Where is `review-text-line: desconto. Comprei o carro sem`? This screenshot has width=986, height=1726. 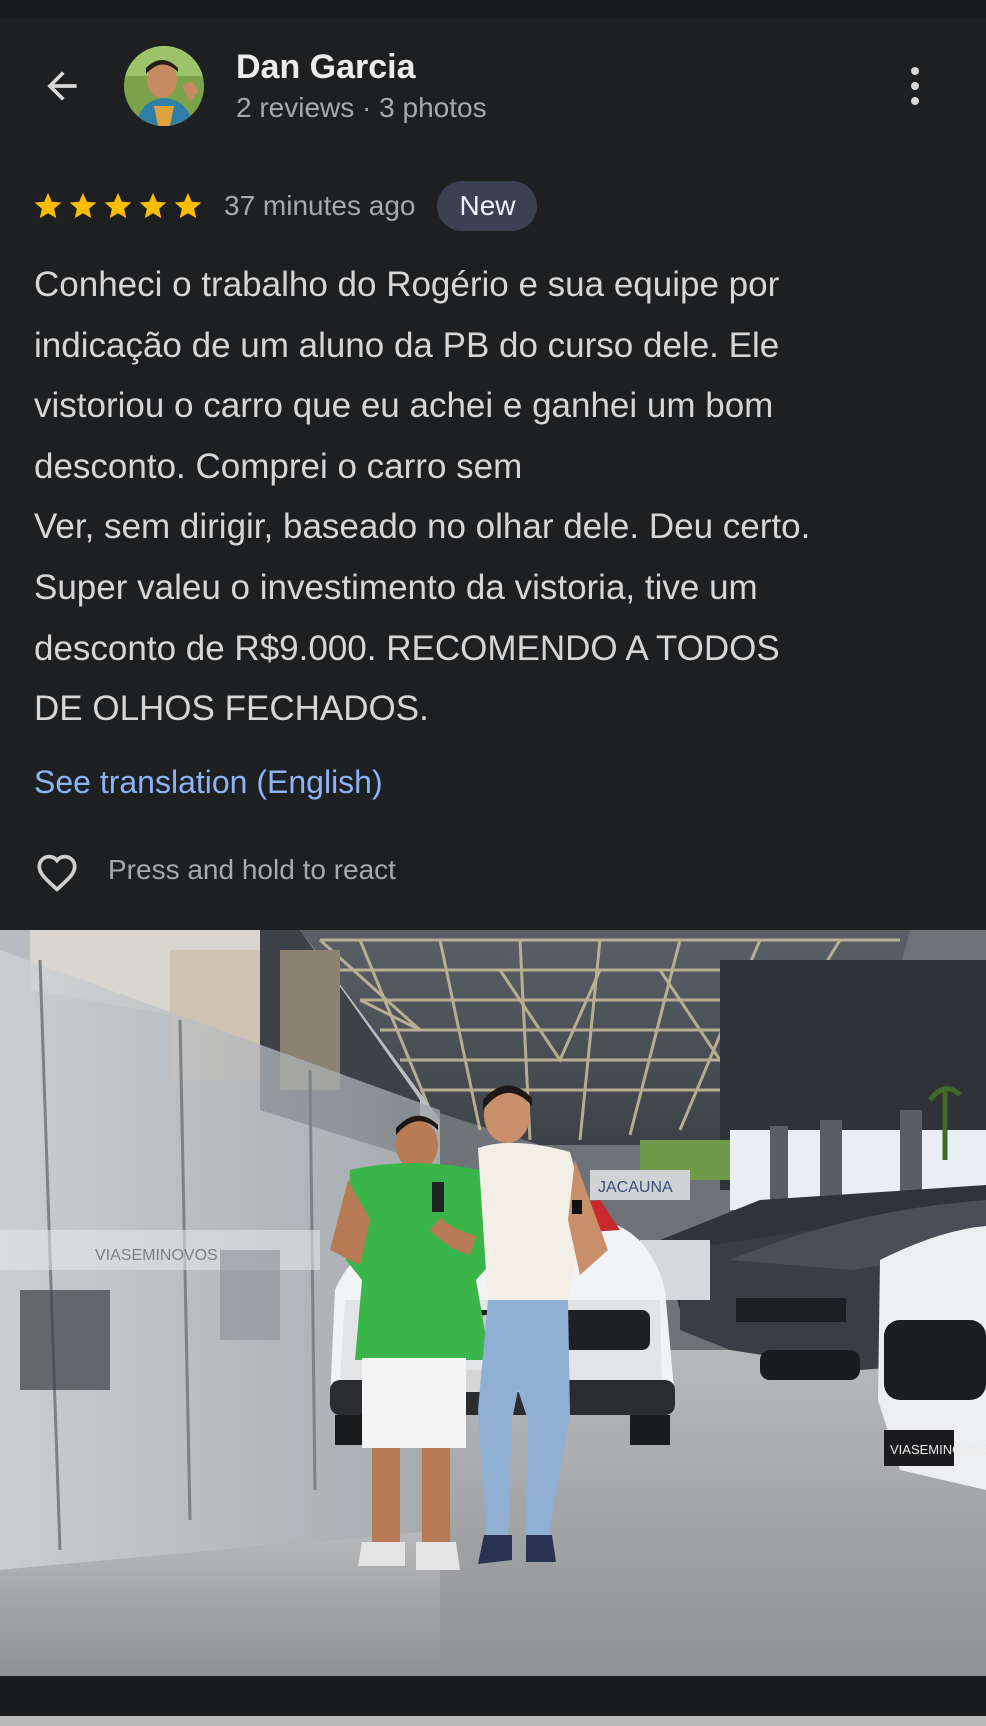
review-text-line: desconto. Comprei o carro sem is located at coordinates (278, 466).